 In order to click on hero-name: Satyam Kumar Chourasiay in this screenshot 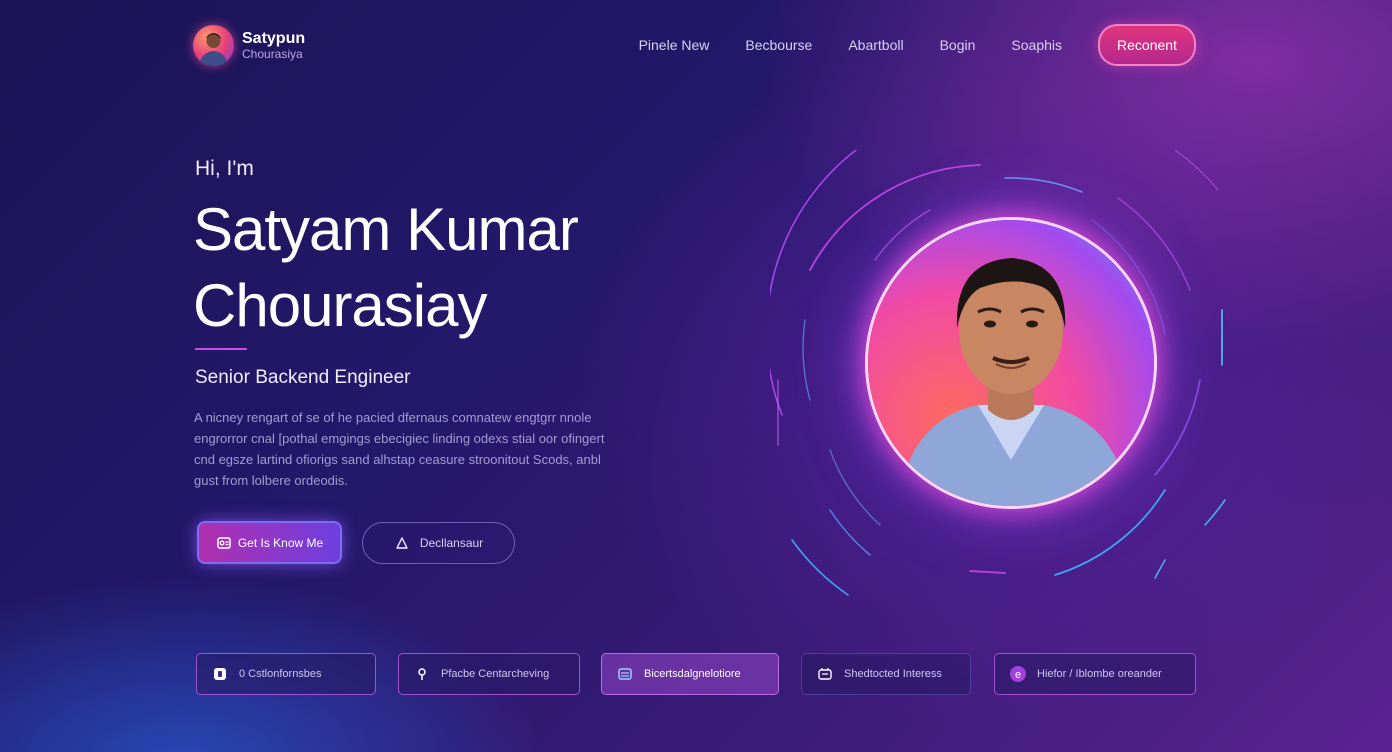, I will do `click(423, 268)`.